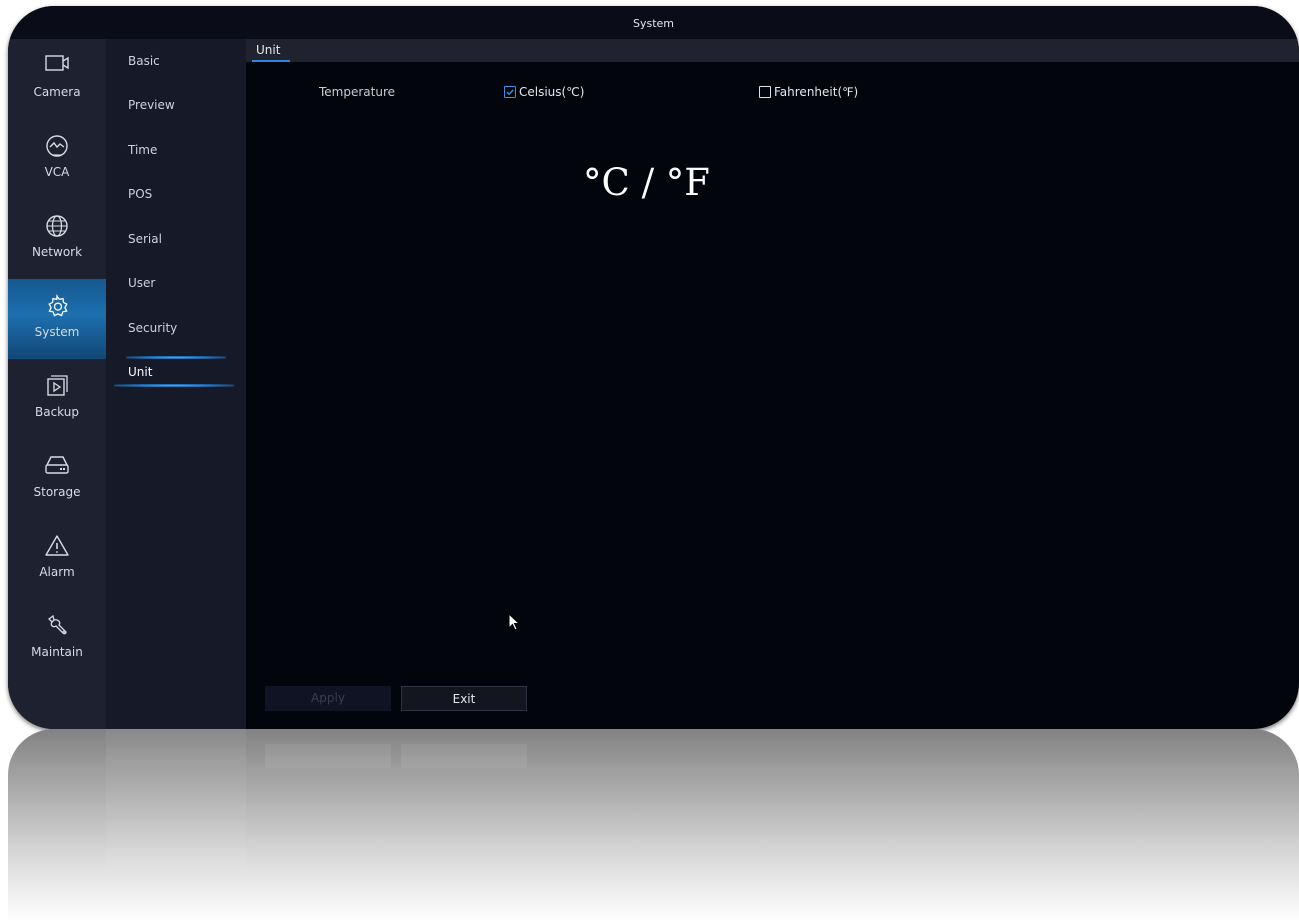  Describe the element at coordinates (57, 226) in the screenshot. I see `globe-icon` at that location.